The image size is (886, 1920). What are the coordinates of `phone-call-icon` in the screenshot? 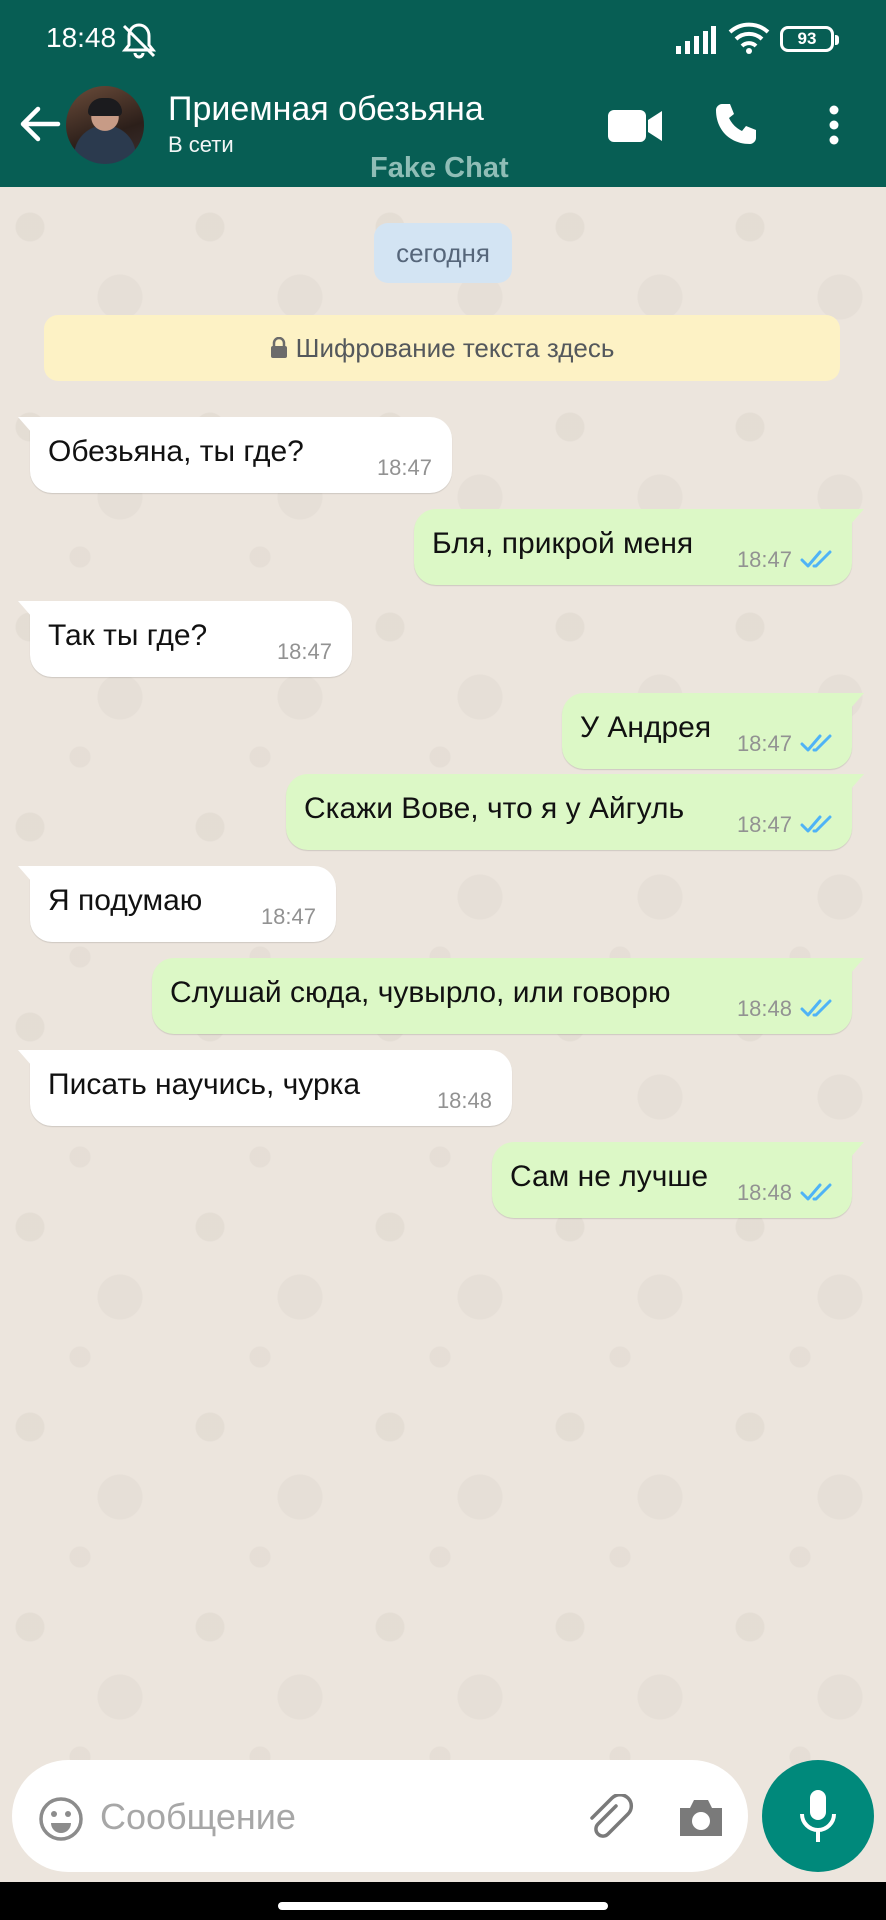 It's located at (736, 124).